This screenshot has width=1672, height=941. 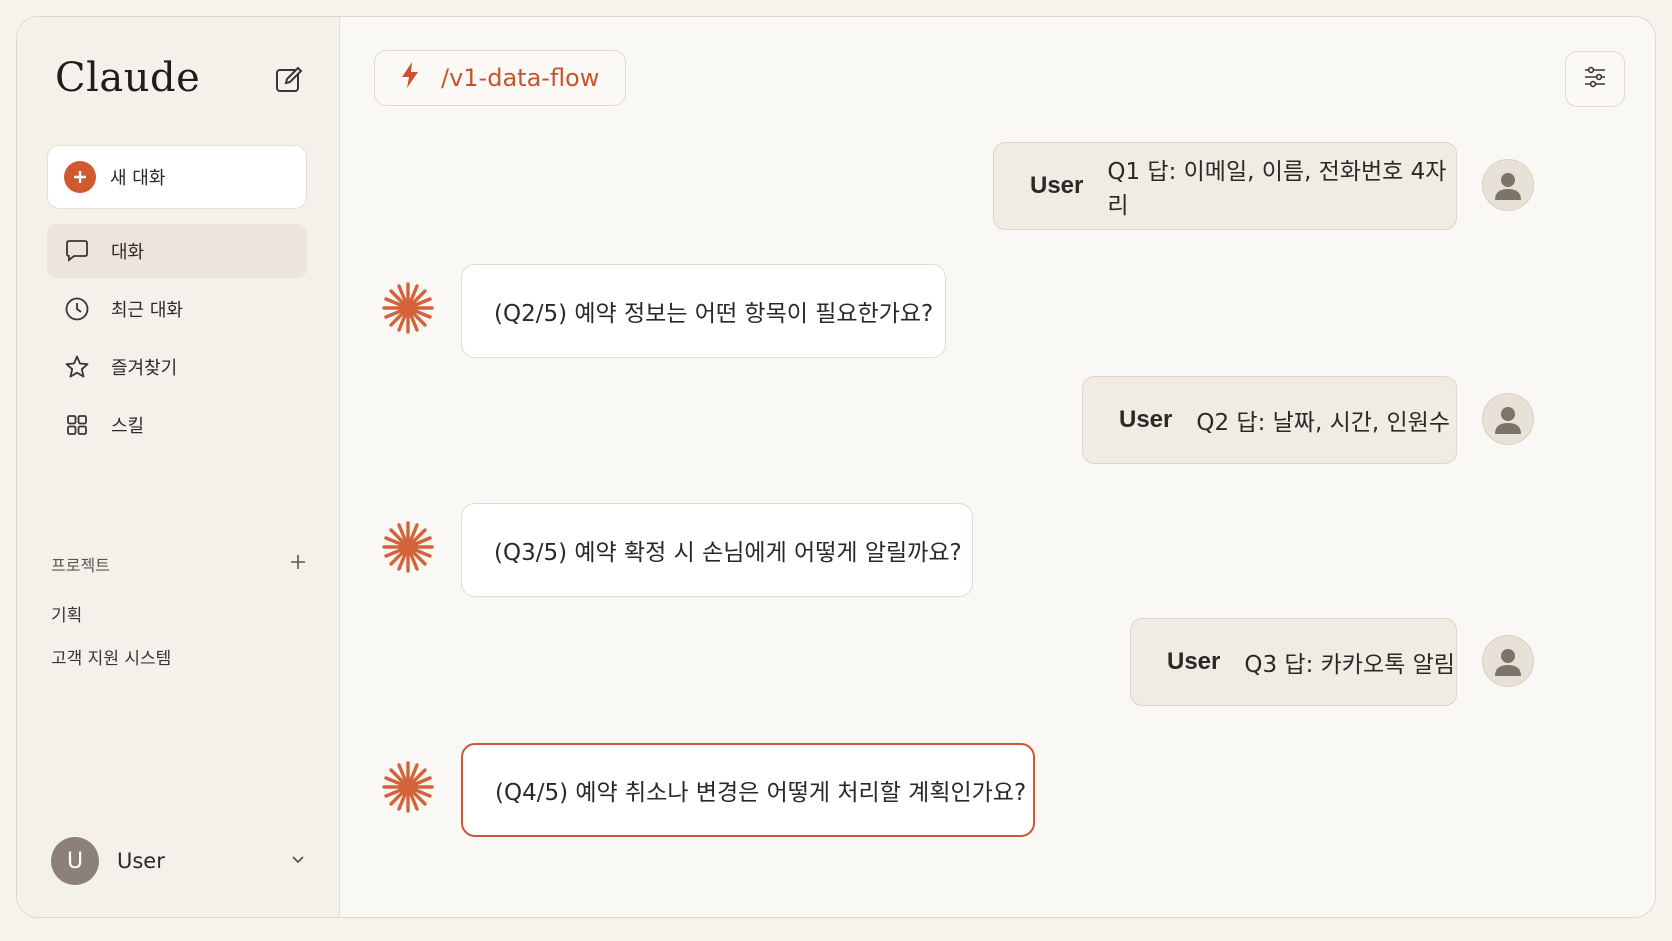 I want to click on sidebar-item-chats: 대화, so click(x=177, y=251).